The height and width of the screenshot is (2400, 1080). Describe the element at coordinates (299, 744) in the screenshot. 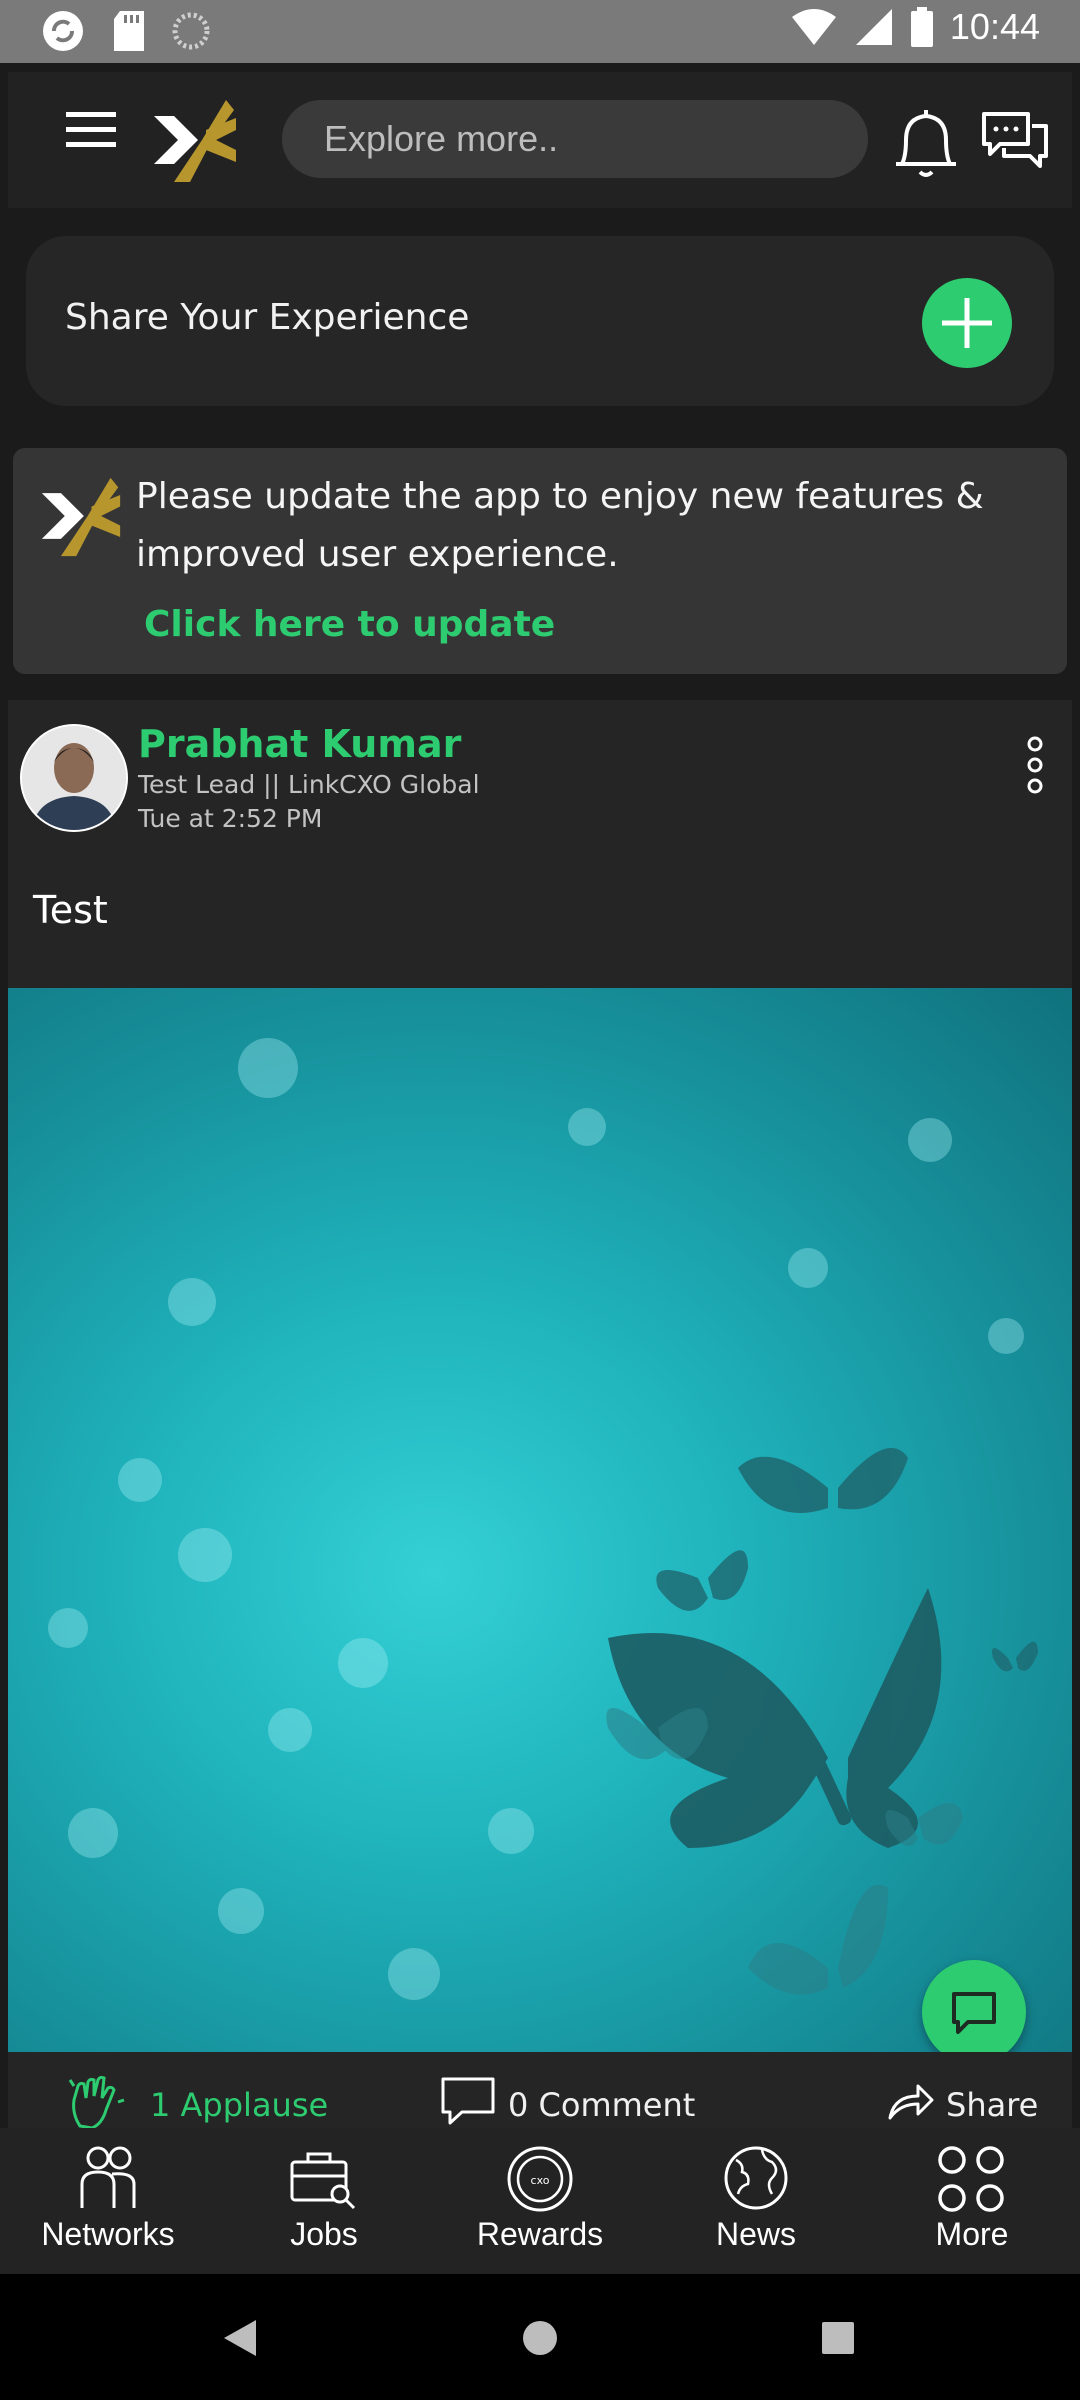

I see `post-author-name: Prabhat Kumar` at that location.